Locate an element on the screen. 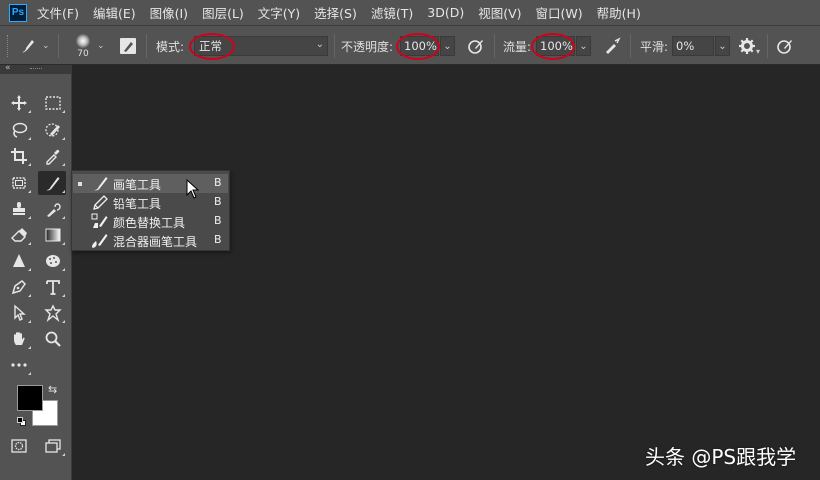 The width and height of the screenshot is (820, 480). menu-window: 窗口(W) is located at coordinates (559, 12).